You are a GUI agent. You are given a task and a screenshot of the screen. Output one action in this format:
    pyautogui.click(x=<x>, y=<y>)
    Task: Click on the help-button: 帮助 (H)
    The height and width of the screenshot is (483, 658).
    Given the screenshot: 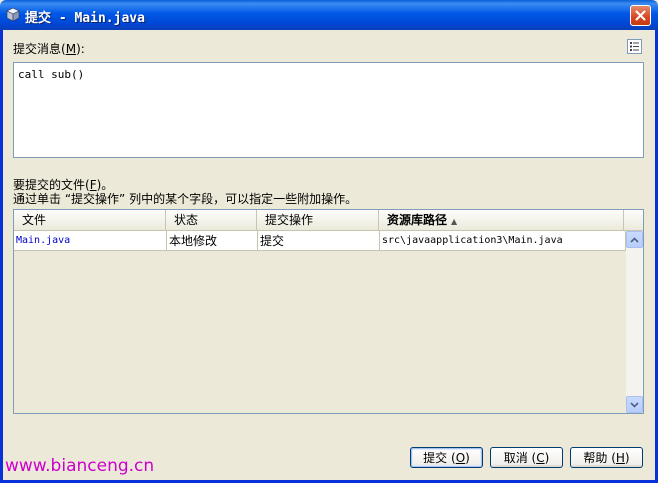 What is the action you would take?
    pyautogui.click(x=606, y=457)
    